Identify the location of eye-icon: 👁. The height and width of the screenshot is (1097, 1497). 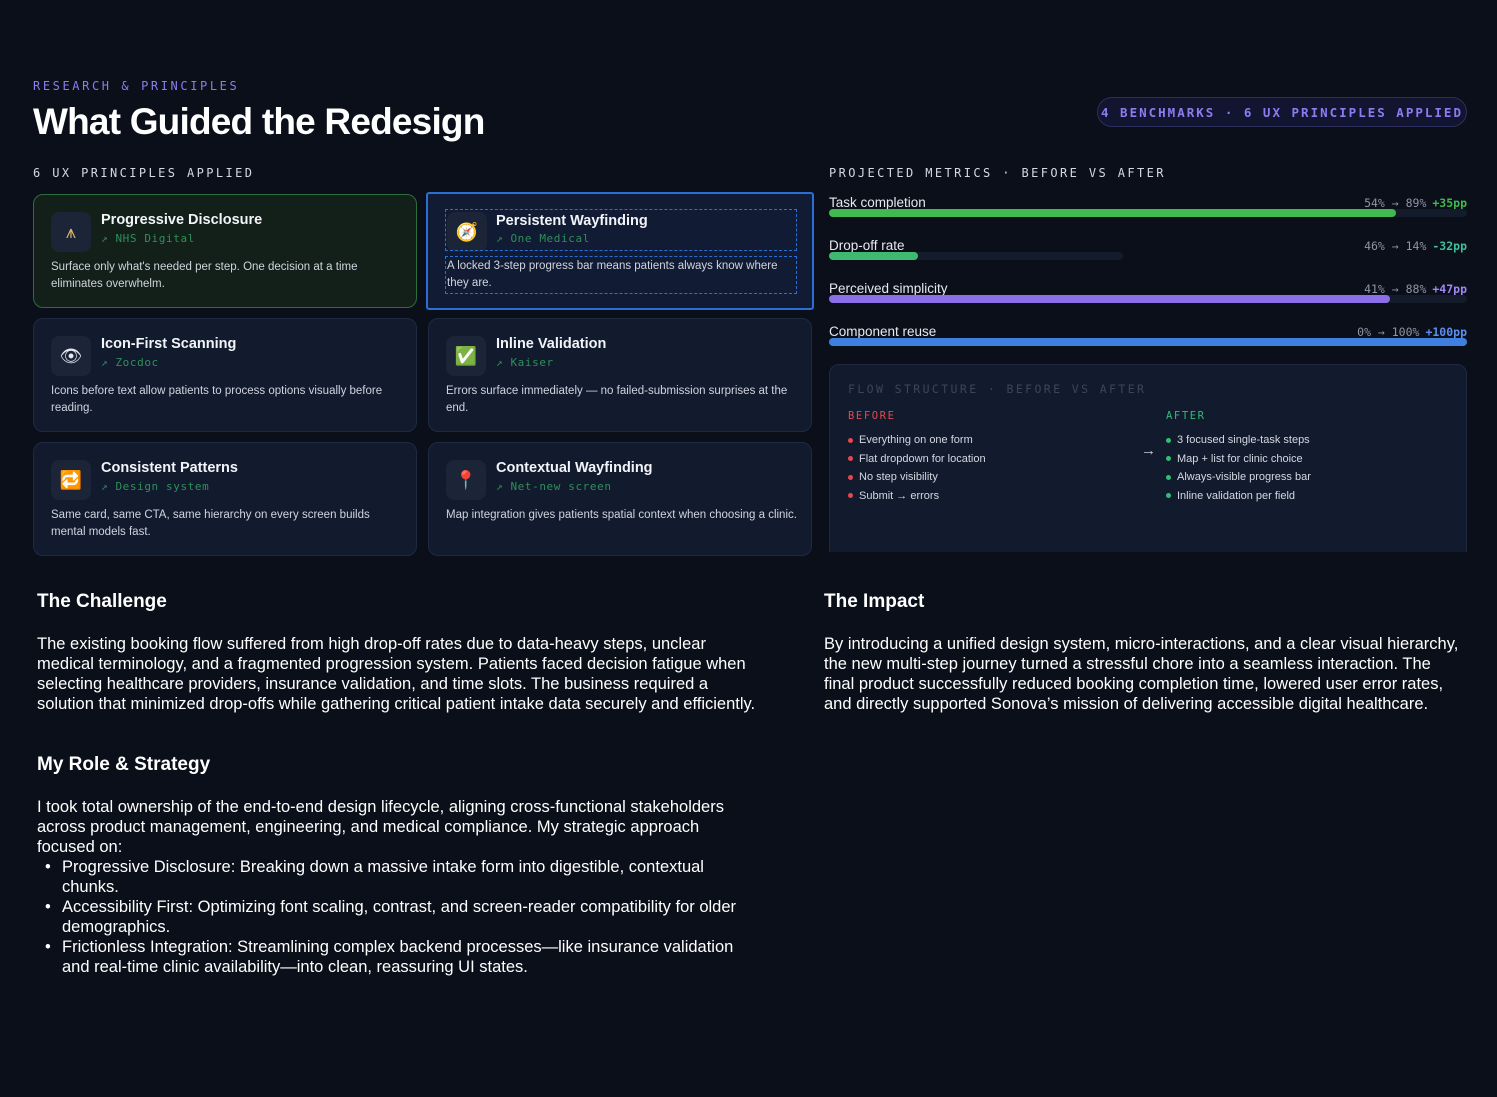
(71, 356).